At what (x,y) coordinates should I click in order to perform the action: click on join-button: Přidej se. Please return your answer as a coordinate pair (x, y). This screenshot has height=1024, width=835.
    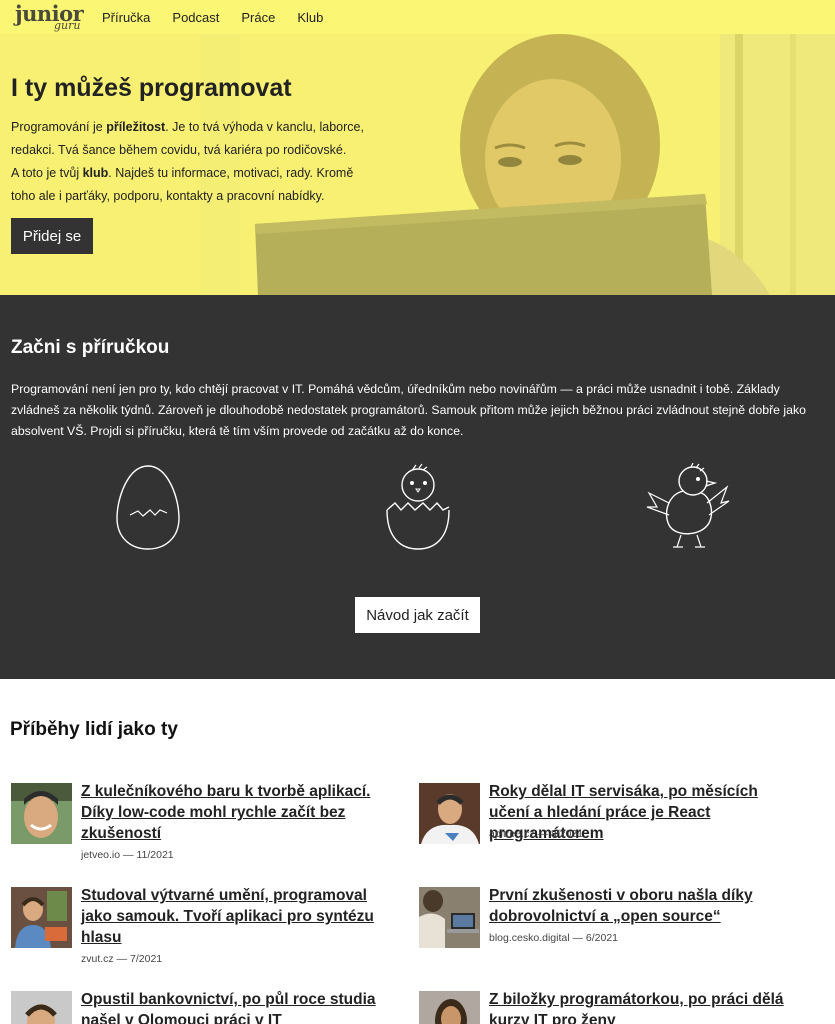
    Looking at the image, I should click on (52, 236).